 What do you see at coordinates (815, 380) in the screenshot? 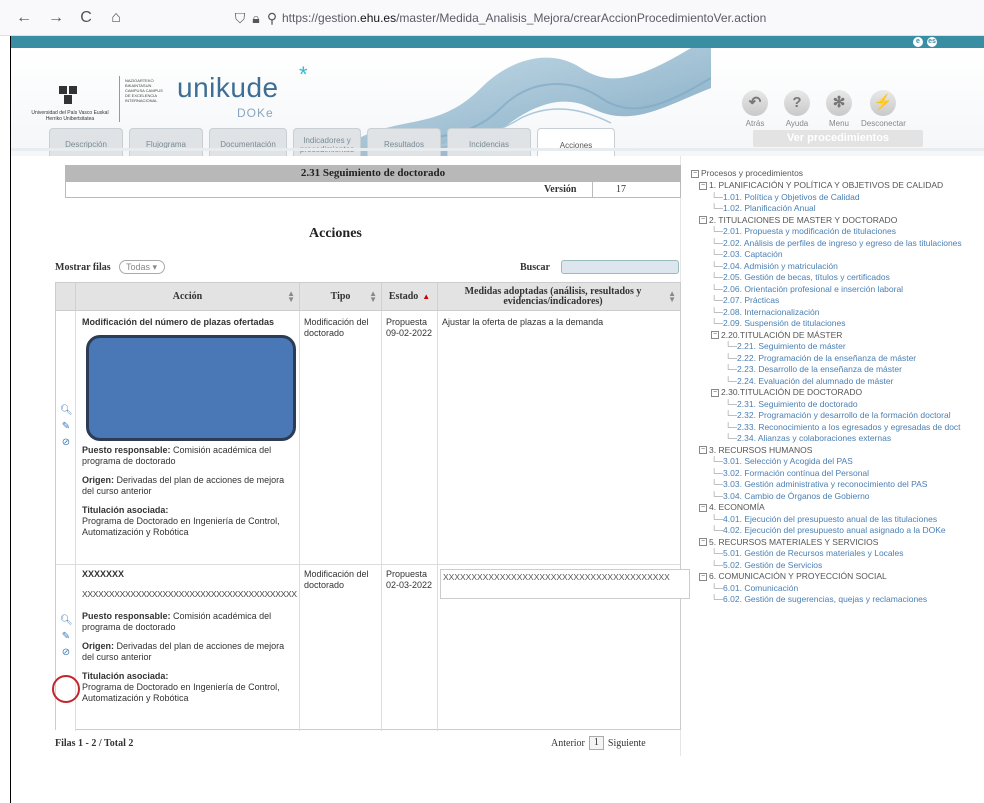
I see `tree-item-label: 2.24. Evaluación del alumnado de máster` at bounding box center [815, 380].